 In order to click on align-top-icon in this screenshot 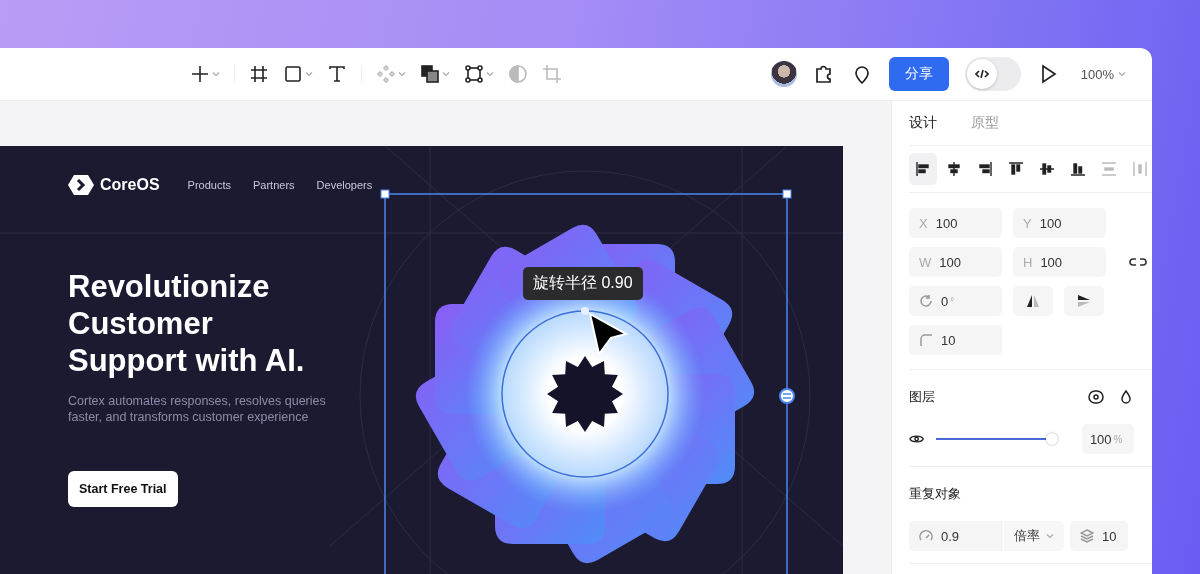, I will do `click(1016, 169)`.